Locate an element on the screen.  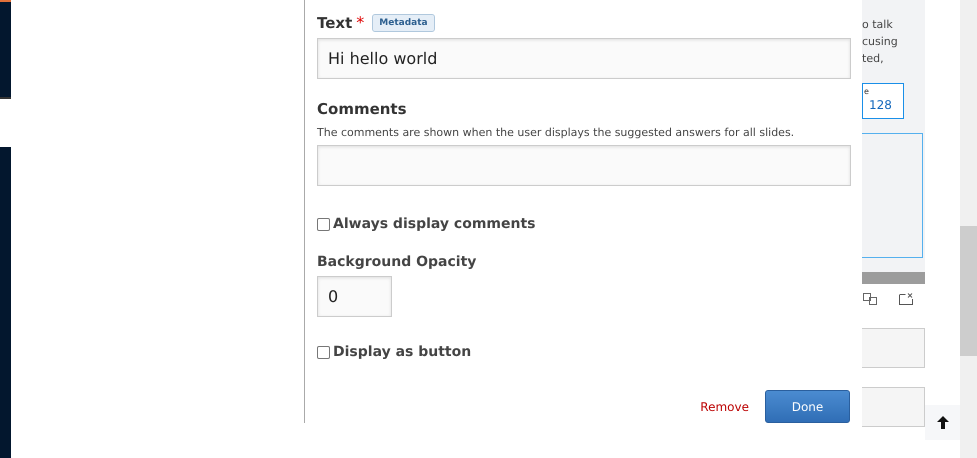
remove-link: Remove is located at coordinates (724, 407).